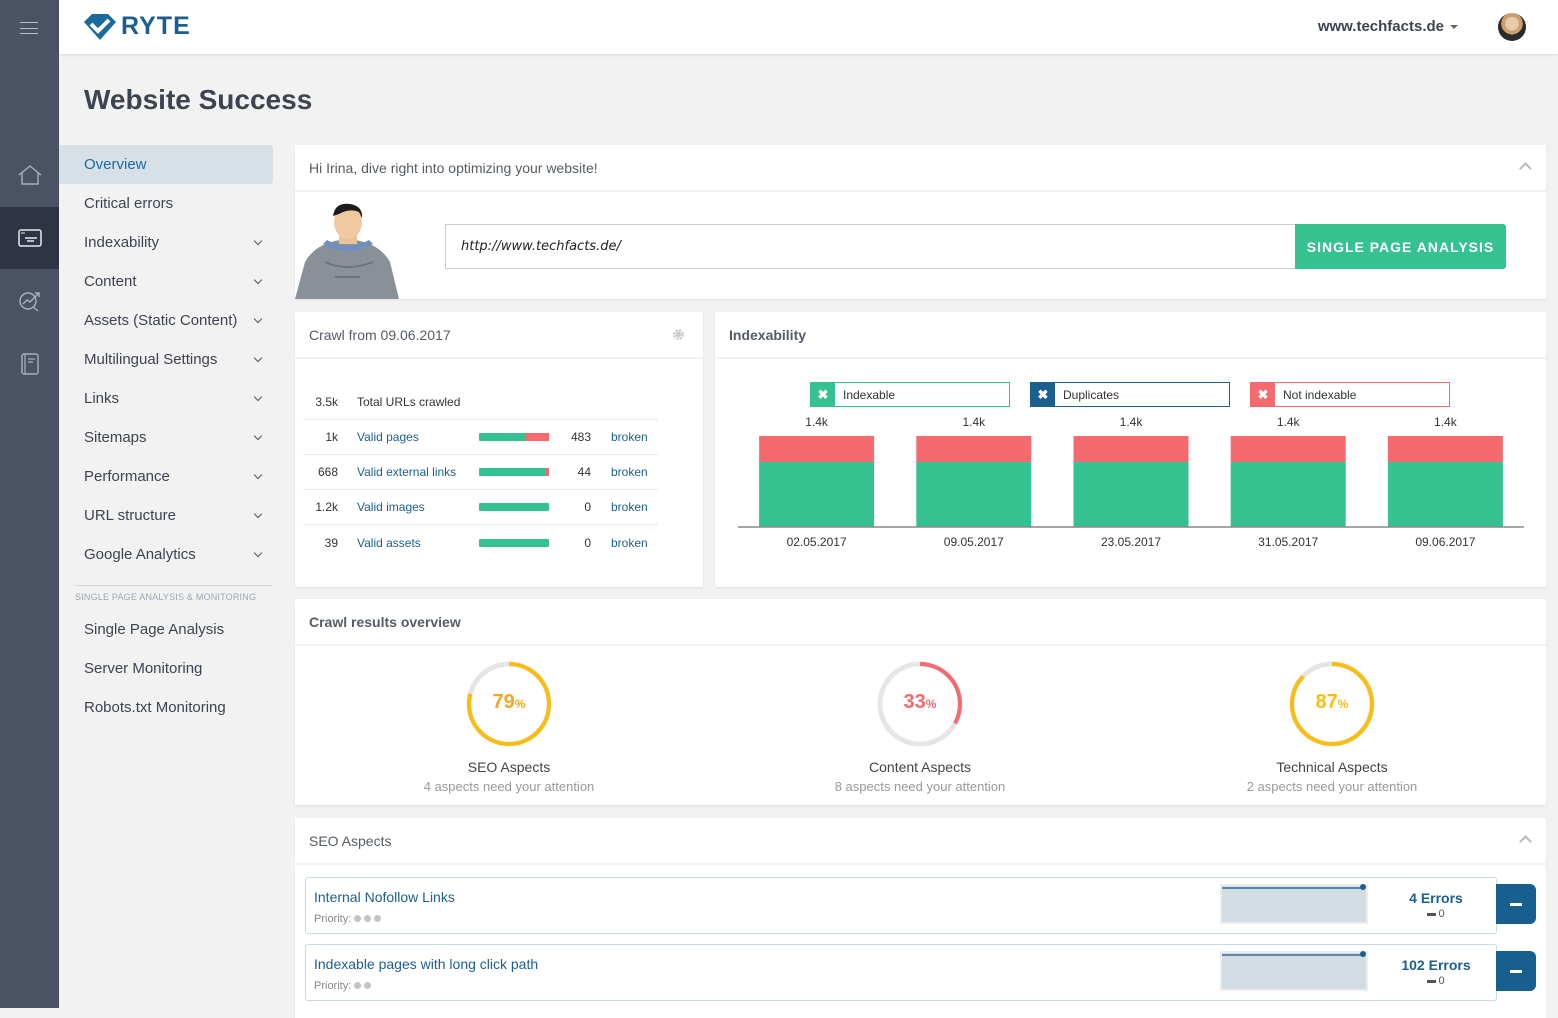  What do you see at coordinates (130, 515) in the screenshot?
I see `sidebar-item-label: URL structure` at bounding box center [130, 515].